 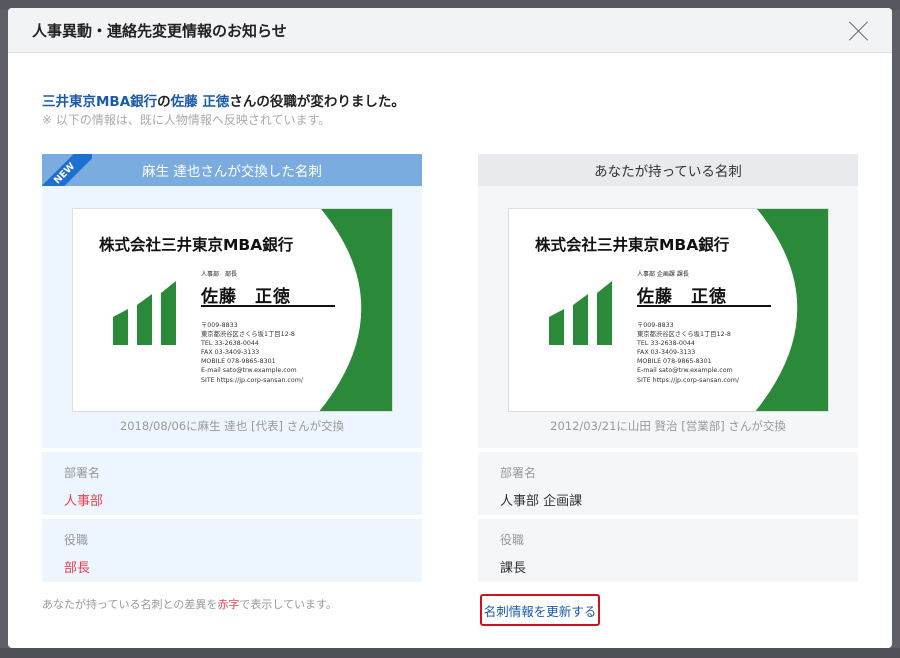 What do you see at coordinates (513, 568) in the screenshot?
I see `field-value: 課長` at bounding box center [513, 568].